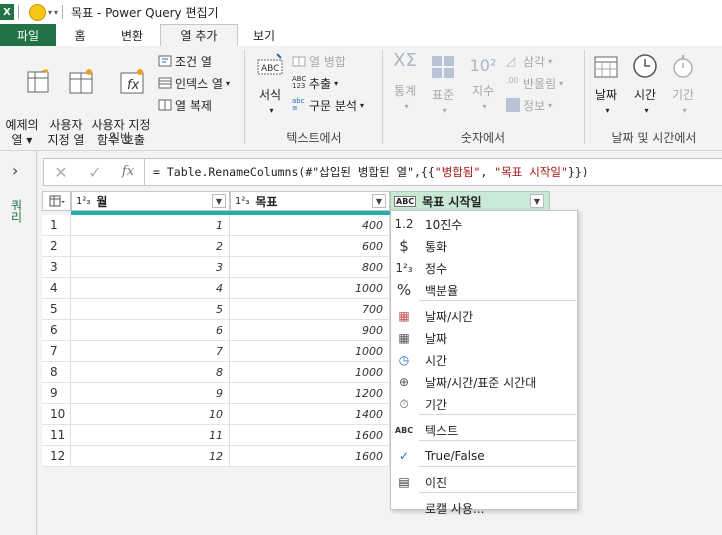 This screenshot has height=535, width=722. Describe the element at coordinates (194, 83) in the screenshot. I see `index-column-button: 인덱스 열 ▾` at that location.